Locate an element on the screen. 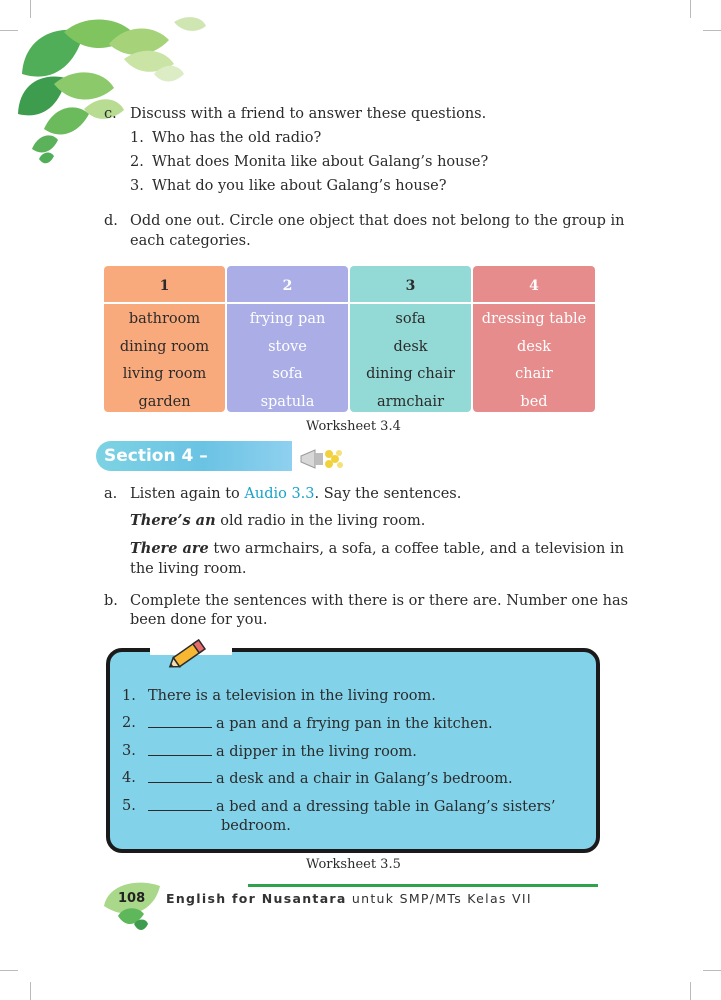 This screenshot has height=1000, width=721. column-header: 2 is located at coordinates (287, 285).